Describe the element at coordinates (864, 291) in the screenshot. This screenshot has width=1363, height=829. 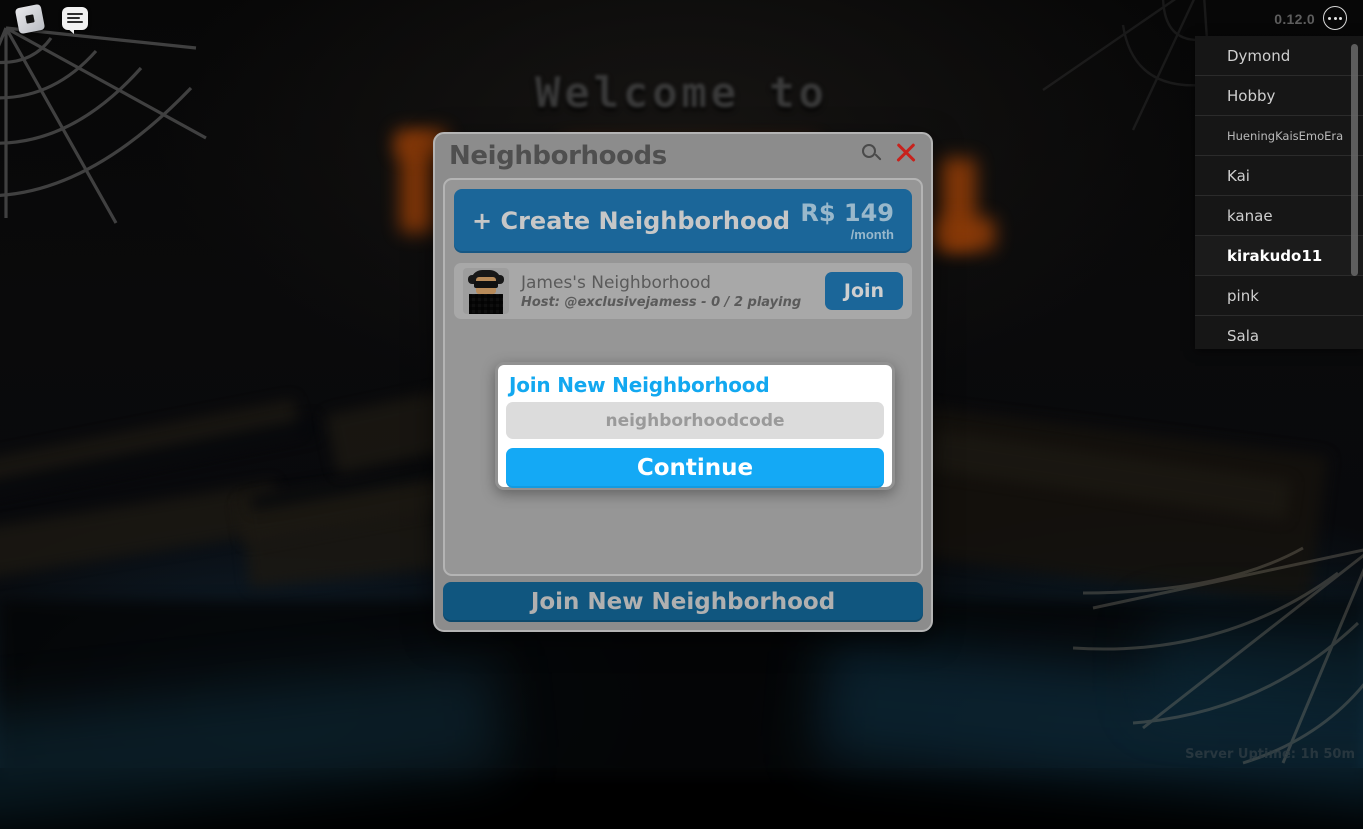
I see `join-button: Join` at that location.